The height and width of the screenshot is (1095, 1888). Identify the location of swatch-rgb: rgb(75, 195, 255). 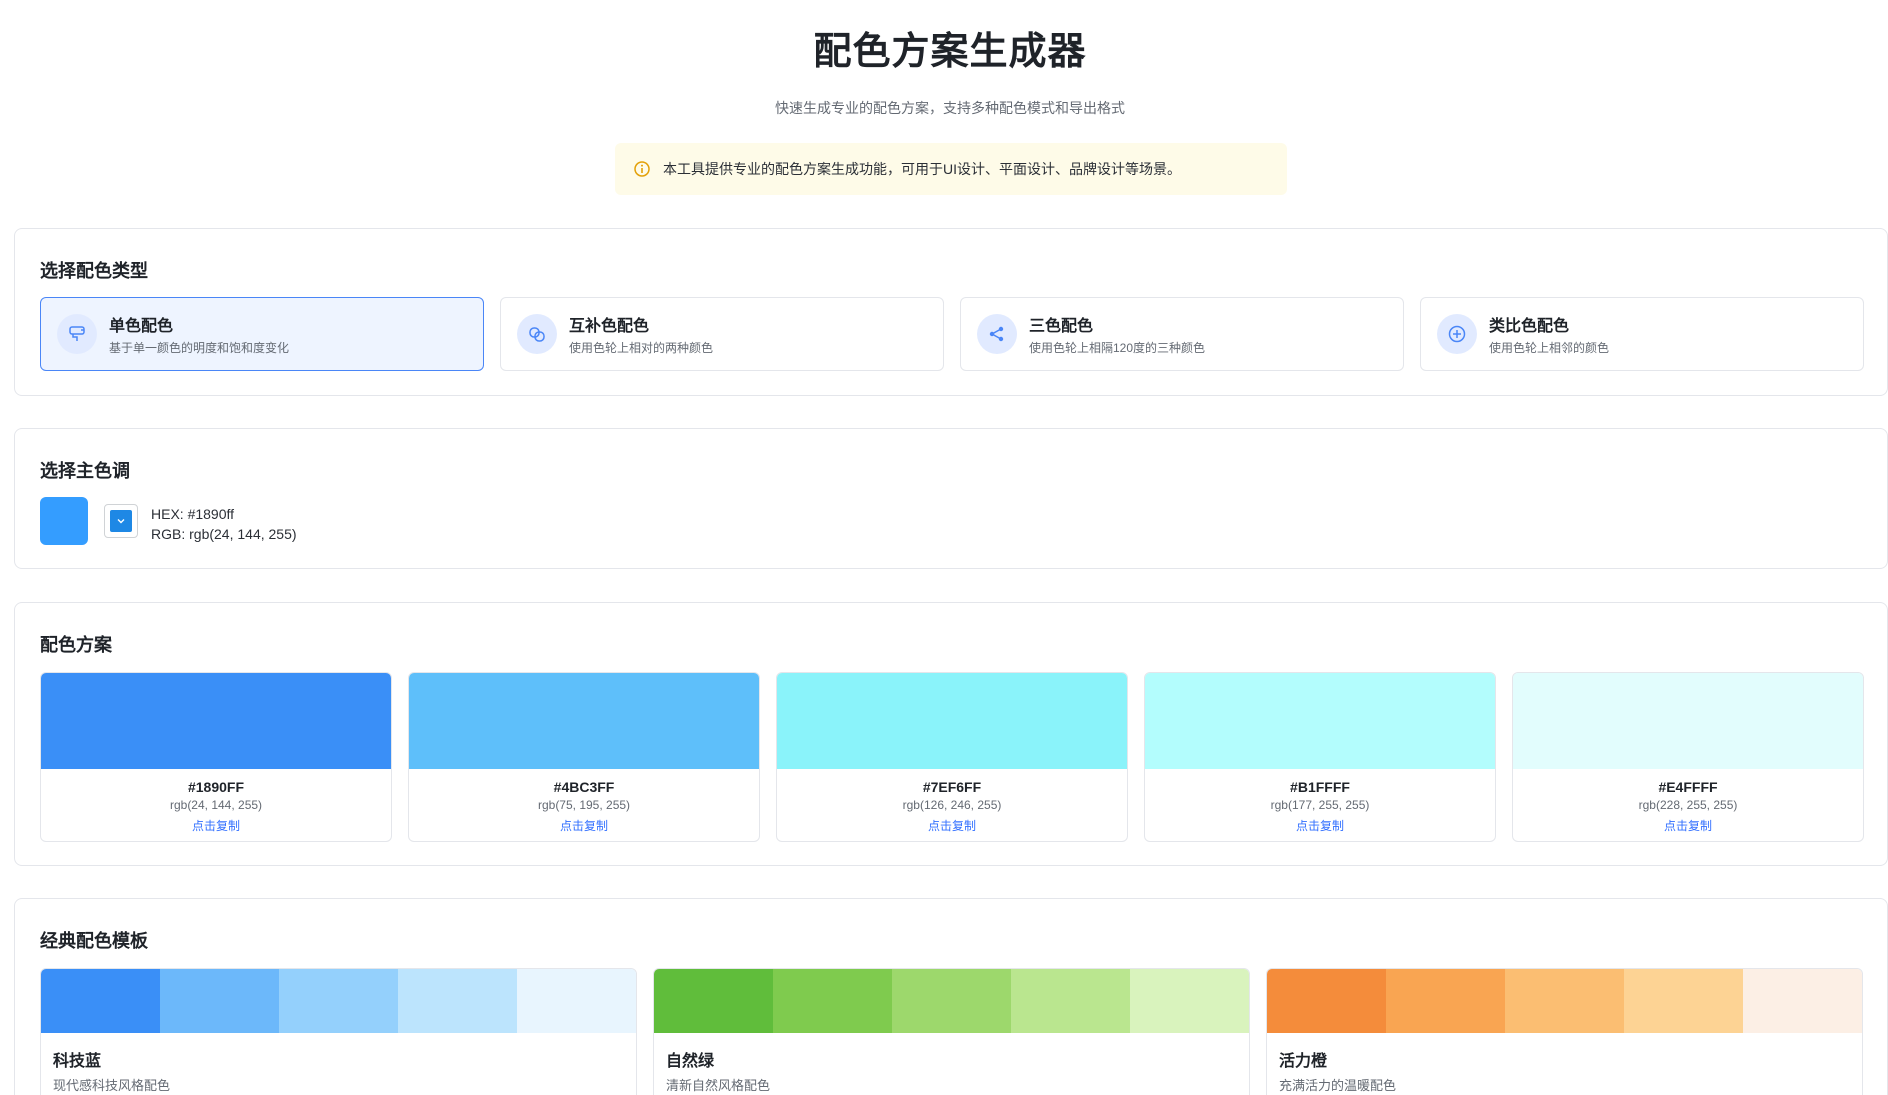
(584, 805).